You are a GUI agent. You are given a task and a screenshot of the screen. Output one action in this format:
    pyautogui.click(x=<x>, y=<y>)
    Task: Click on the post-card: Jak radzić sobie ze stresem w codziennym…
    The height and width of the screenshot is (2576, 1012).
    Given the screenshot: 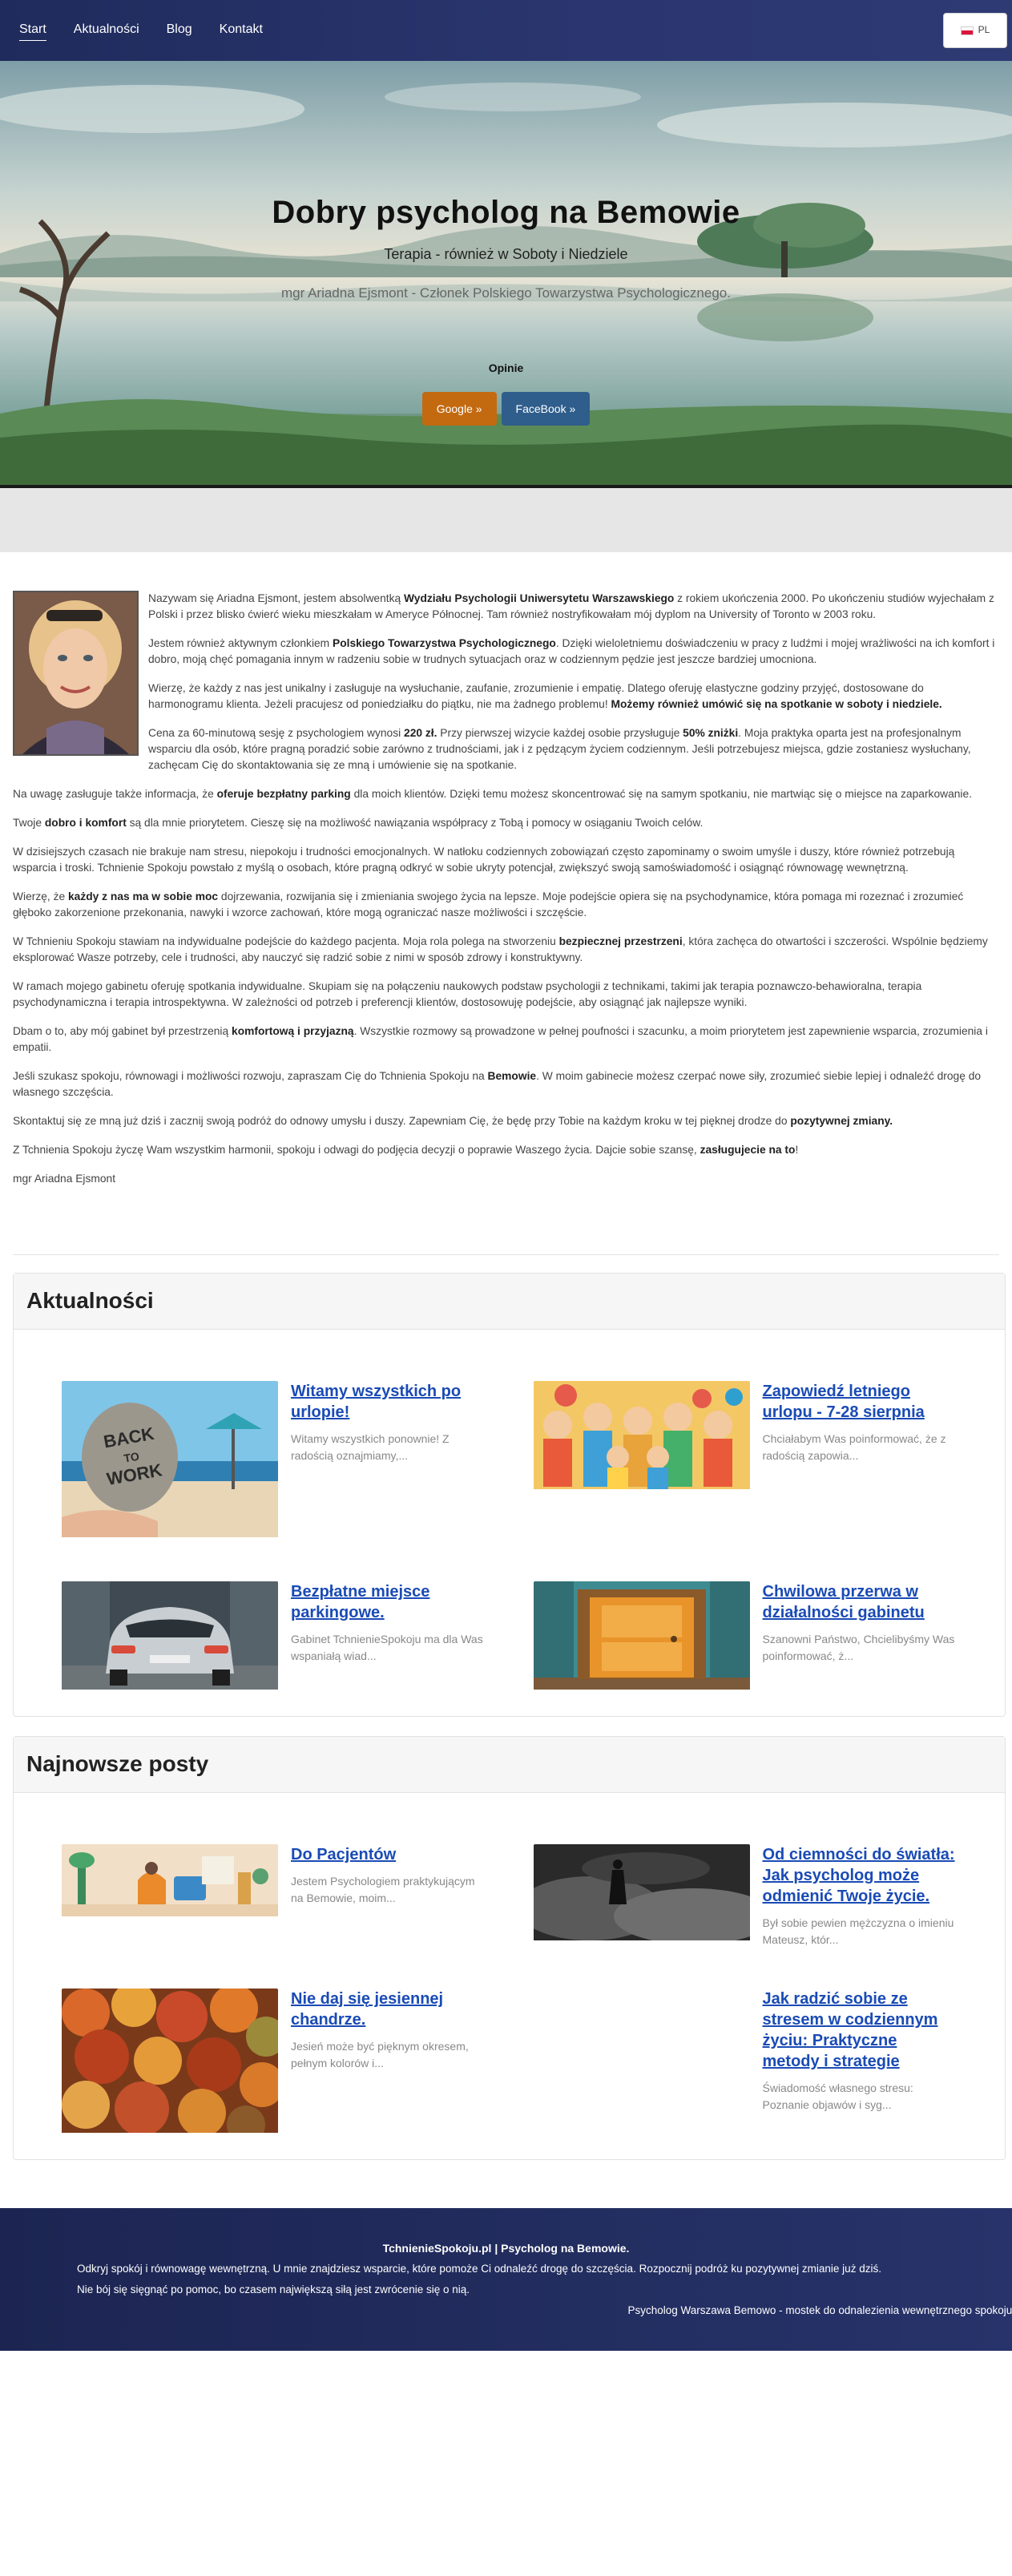 What is the action you would take?
    pyautogui.click(x=746, y=2063)
    